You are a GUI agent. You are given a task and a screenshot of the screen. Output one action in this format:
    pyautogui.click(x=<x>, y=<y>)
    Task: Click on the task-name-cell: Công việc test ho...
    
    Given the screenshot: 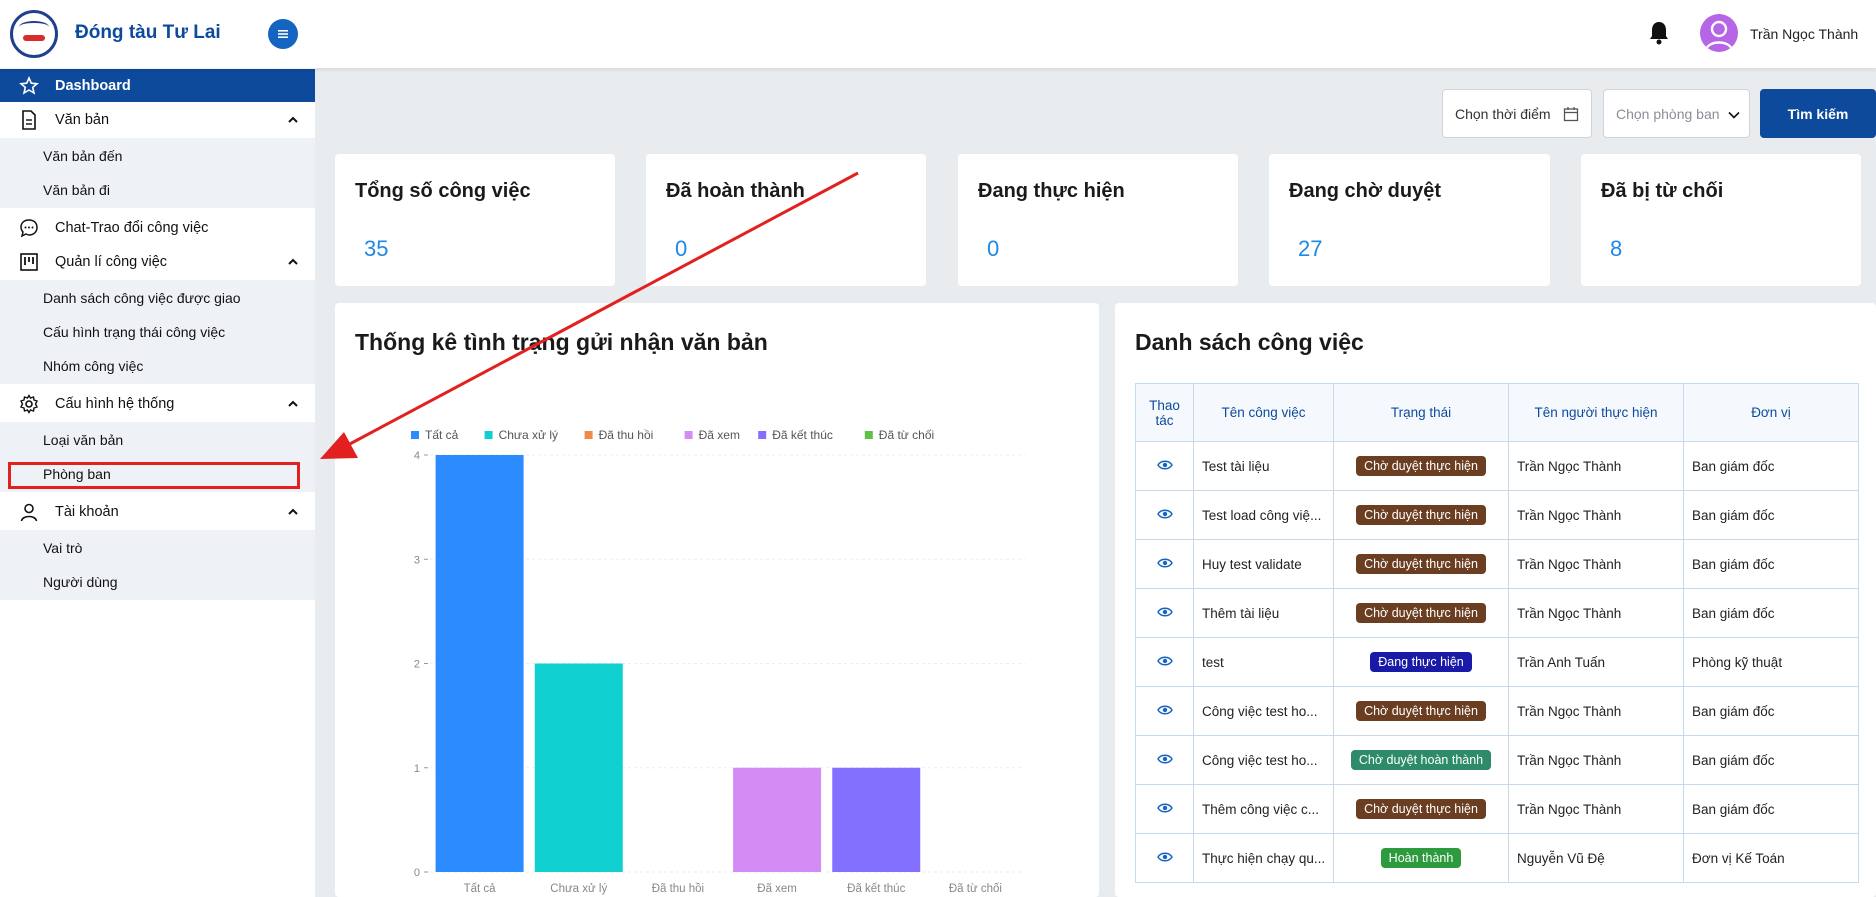 What is the action you would take?
    pyautogui.click(x=1263, y=711)
    